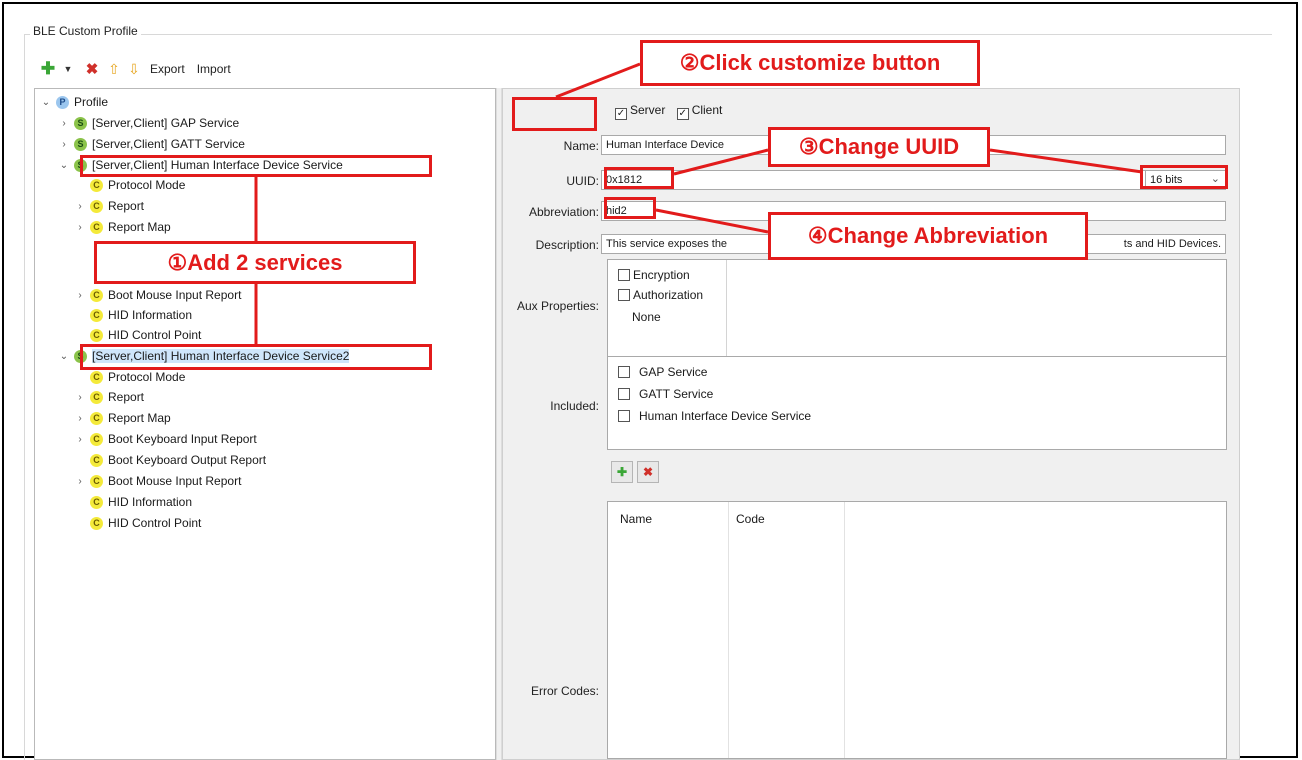 The height and width of the screenshot is (760, 1302). I want to click on tree-label: [Server,Client] GAP Service, so click(166, 123).